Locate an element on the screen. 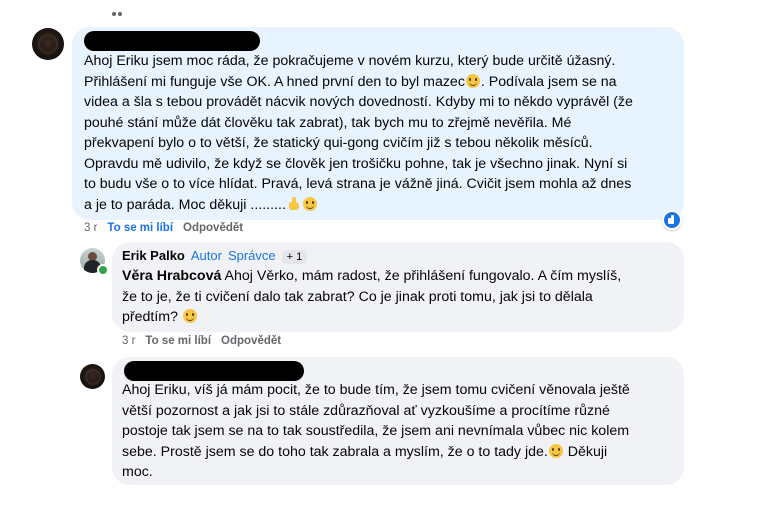 Image resolution: width=768 pixels, height=512 pixels. more-badges: + 1 is located at coordinates (294, 257).